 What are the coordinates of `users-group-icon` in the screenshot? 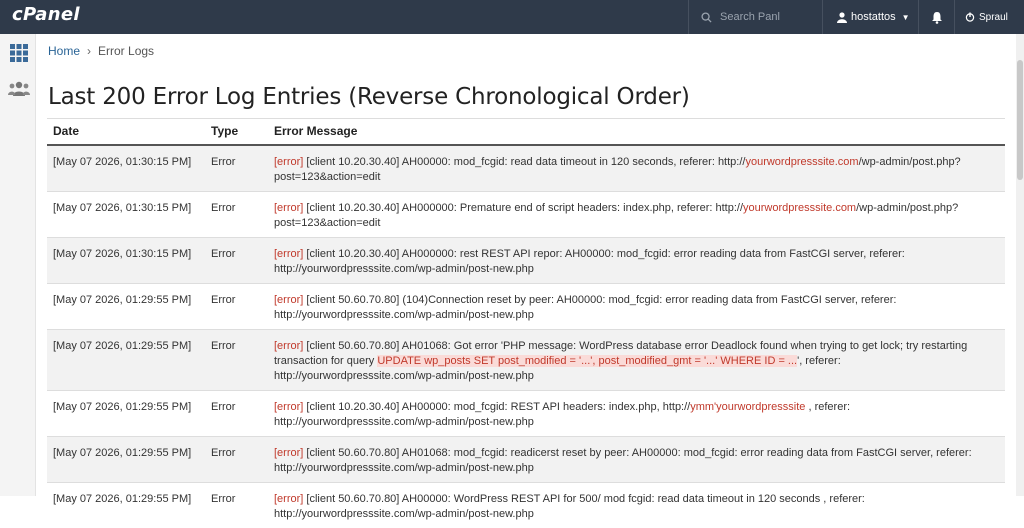 It's located at (19, 89).